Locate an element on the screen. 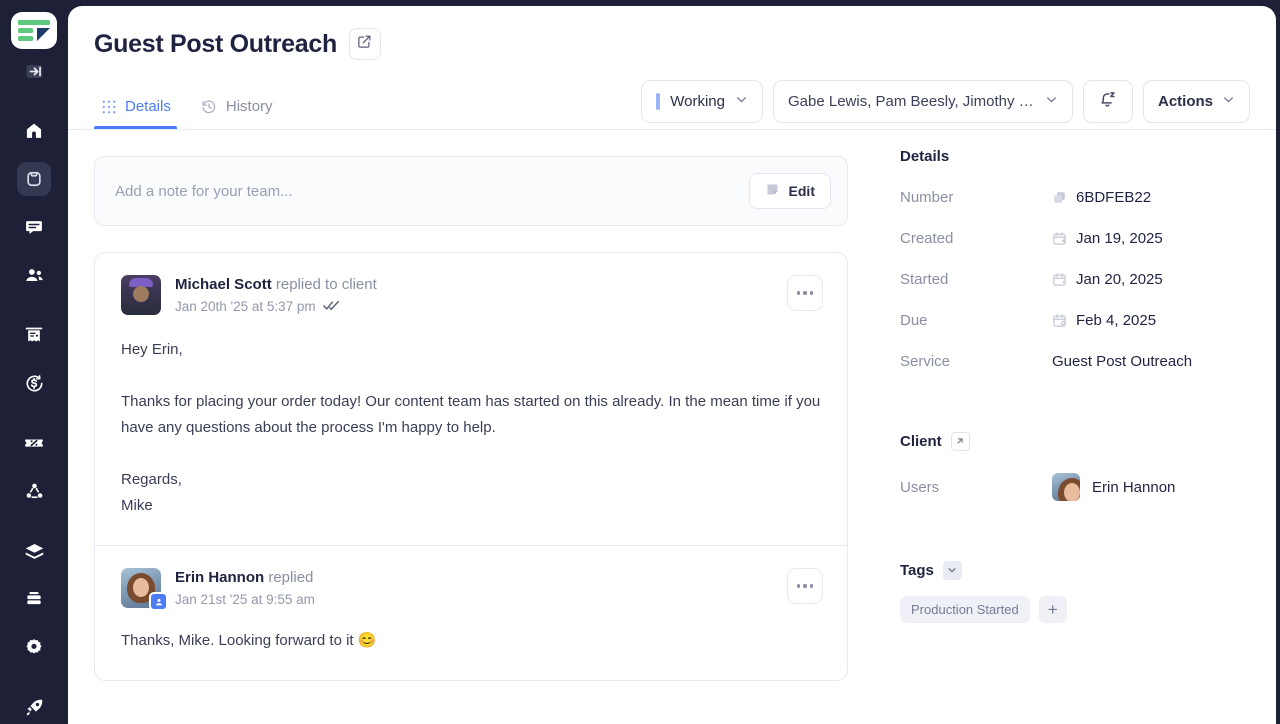  client-user-badge-icon is located at coordinates (158, 601).